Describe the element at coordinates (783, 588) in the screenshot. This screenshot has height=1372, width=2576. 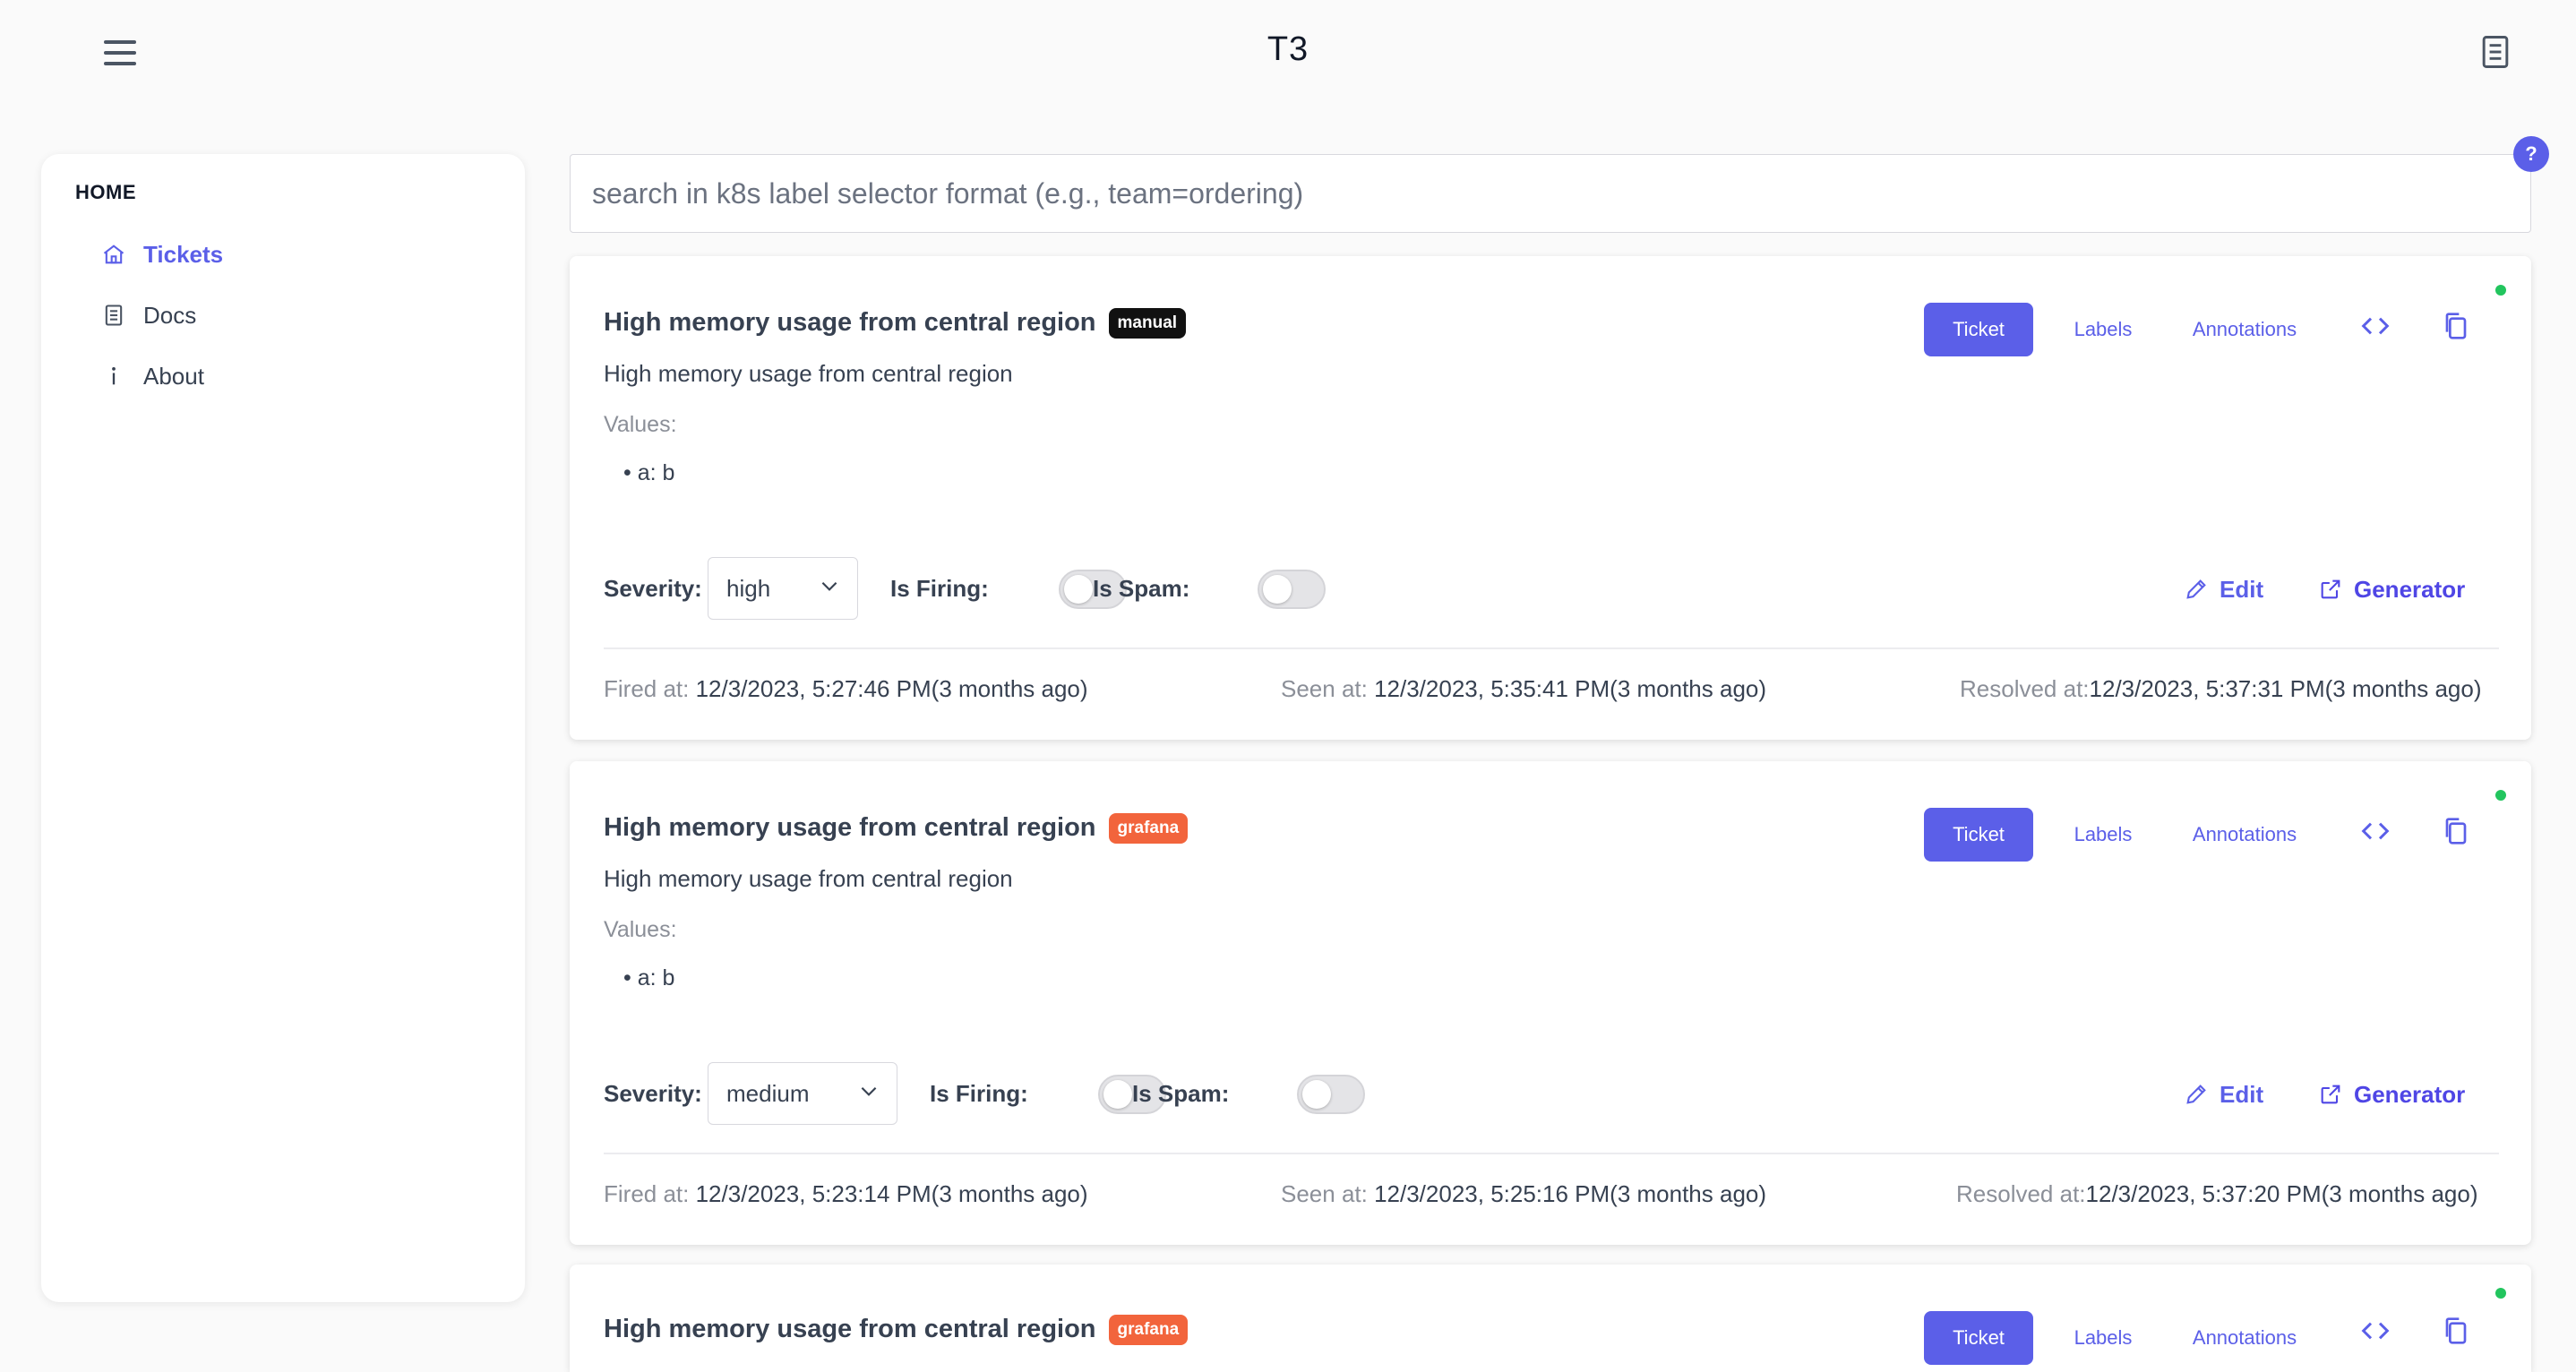
I see `severity-select: high` at that location.